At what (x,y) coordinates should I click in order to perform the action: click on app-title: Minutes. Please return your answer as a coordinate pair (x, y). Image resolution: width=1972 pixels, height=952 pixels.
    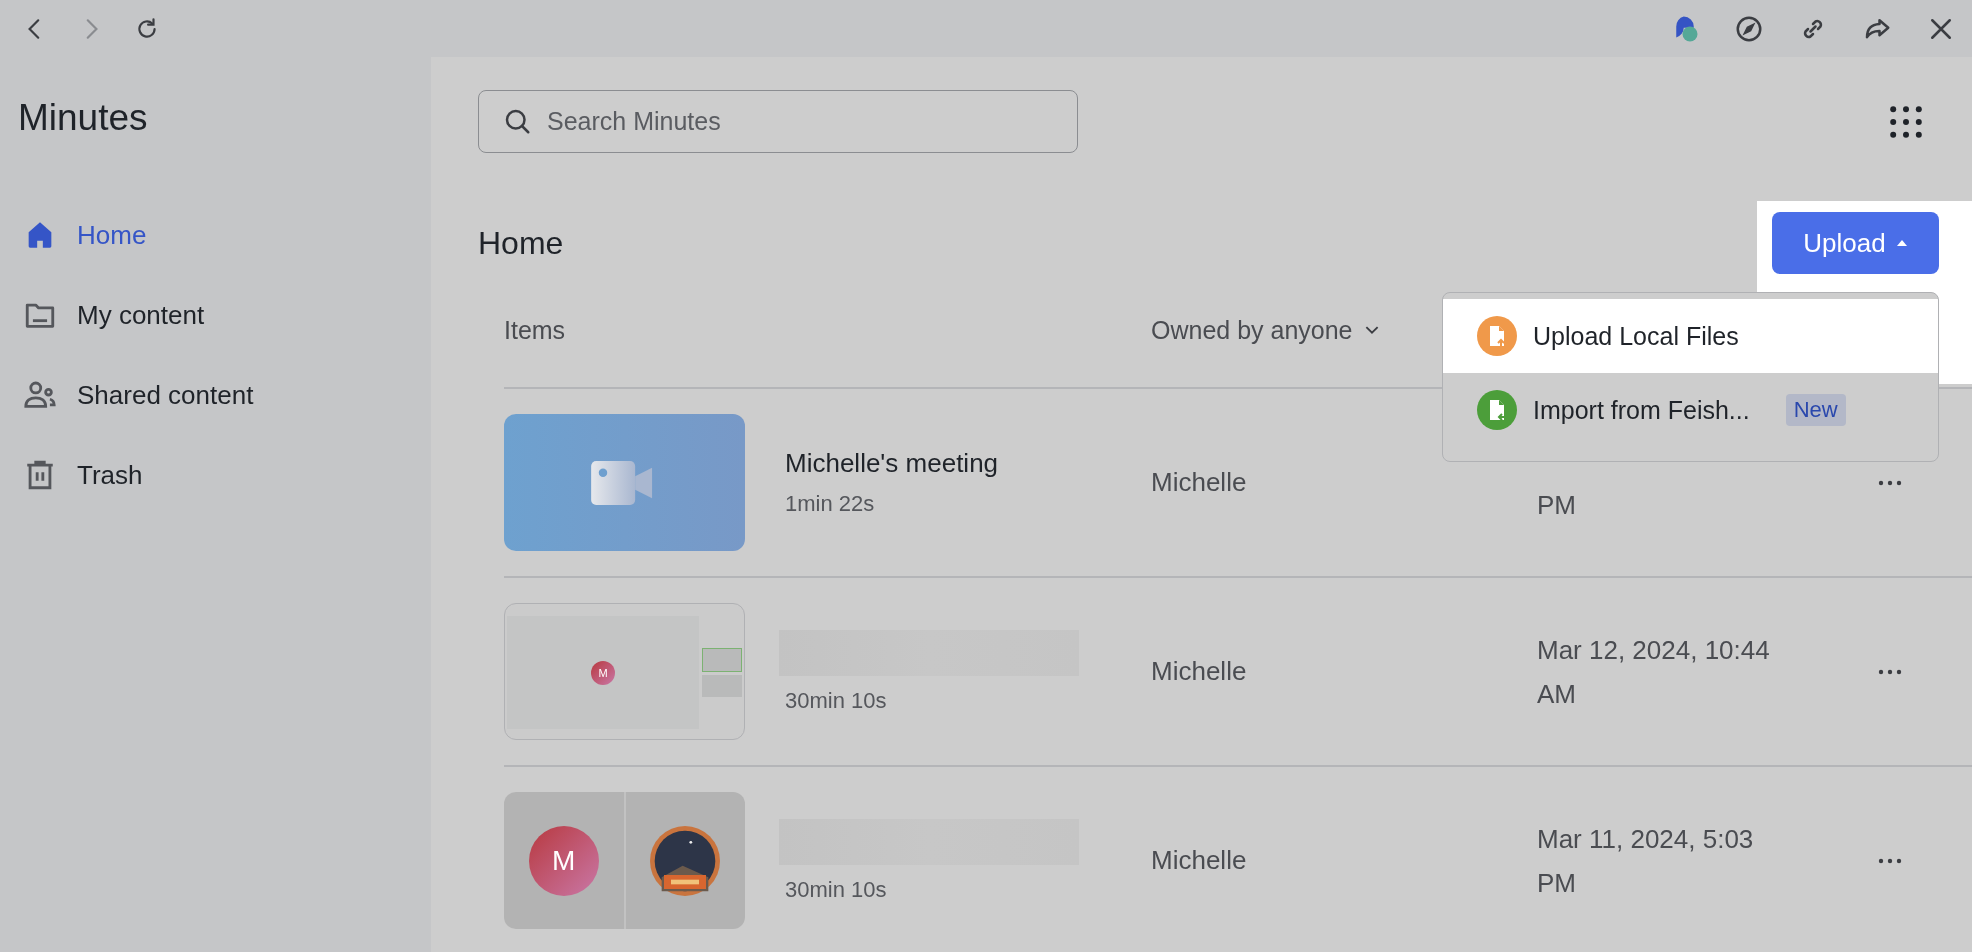
    Looking at the image, I should click on (83, 118).